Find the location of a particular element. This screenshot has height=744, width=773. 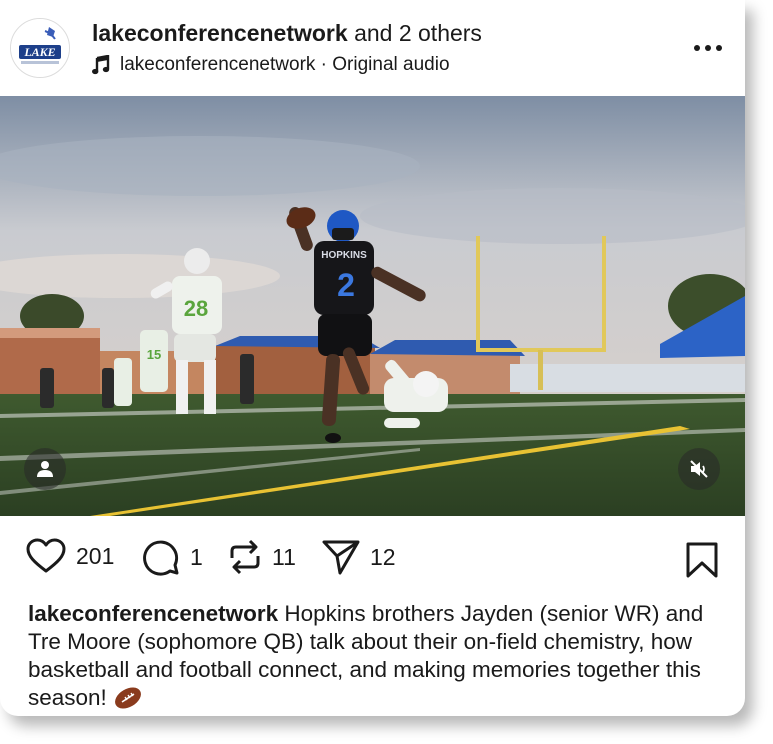

action-bar: 201 1 11 12 is located at coordinates (372, 559).